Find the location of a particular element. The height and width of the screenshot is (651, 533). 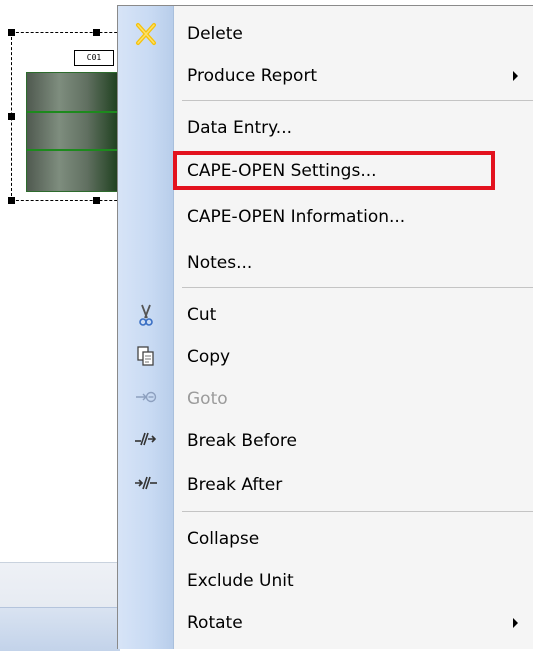

scissors-icon is located at coordinates (146, 315).